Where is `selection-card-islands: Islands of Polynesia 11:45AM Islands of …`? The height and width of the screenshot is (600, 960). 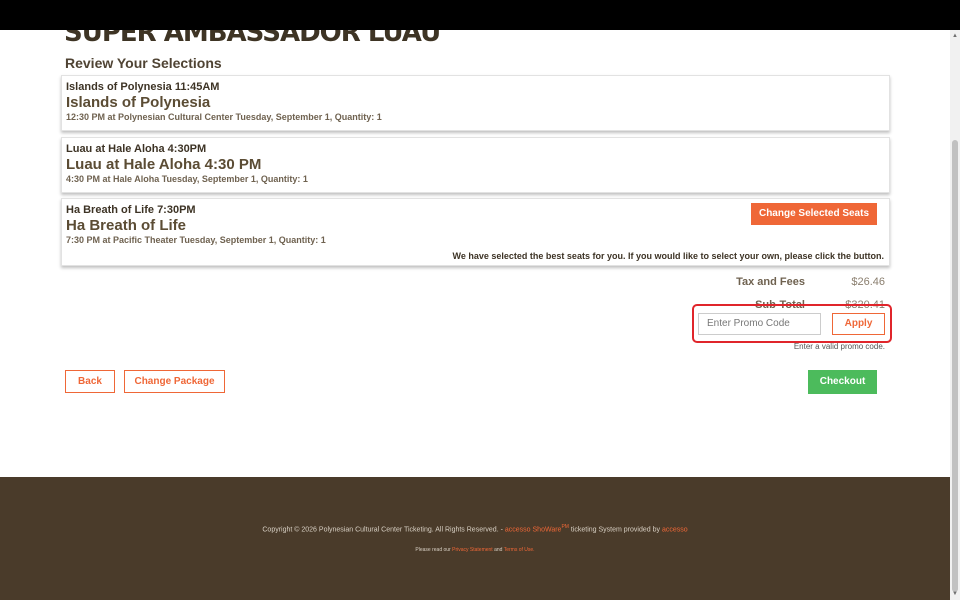 selection-card-islands: Islands of Polynesia 11:45AM Islands of … is located at coordinates (475, 103).